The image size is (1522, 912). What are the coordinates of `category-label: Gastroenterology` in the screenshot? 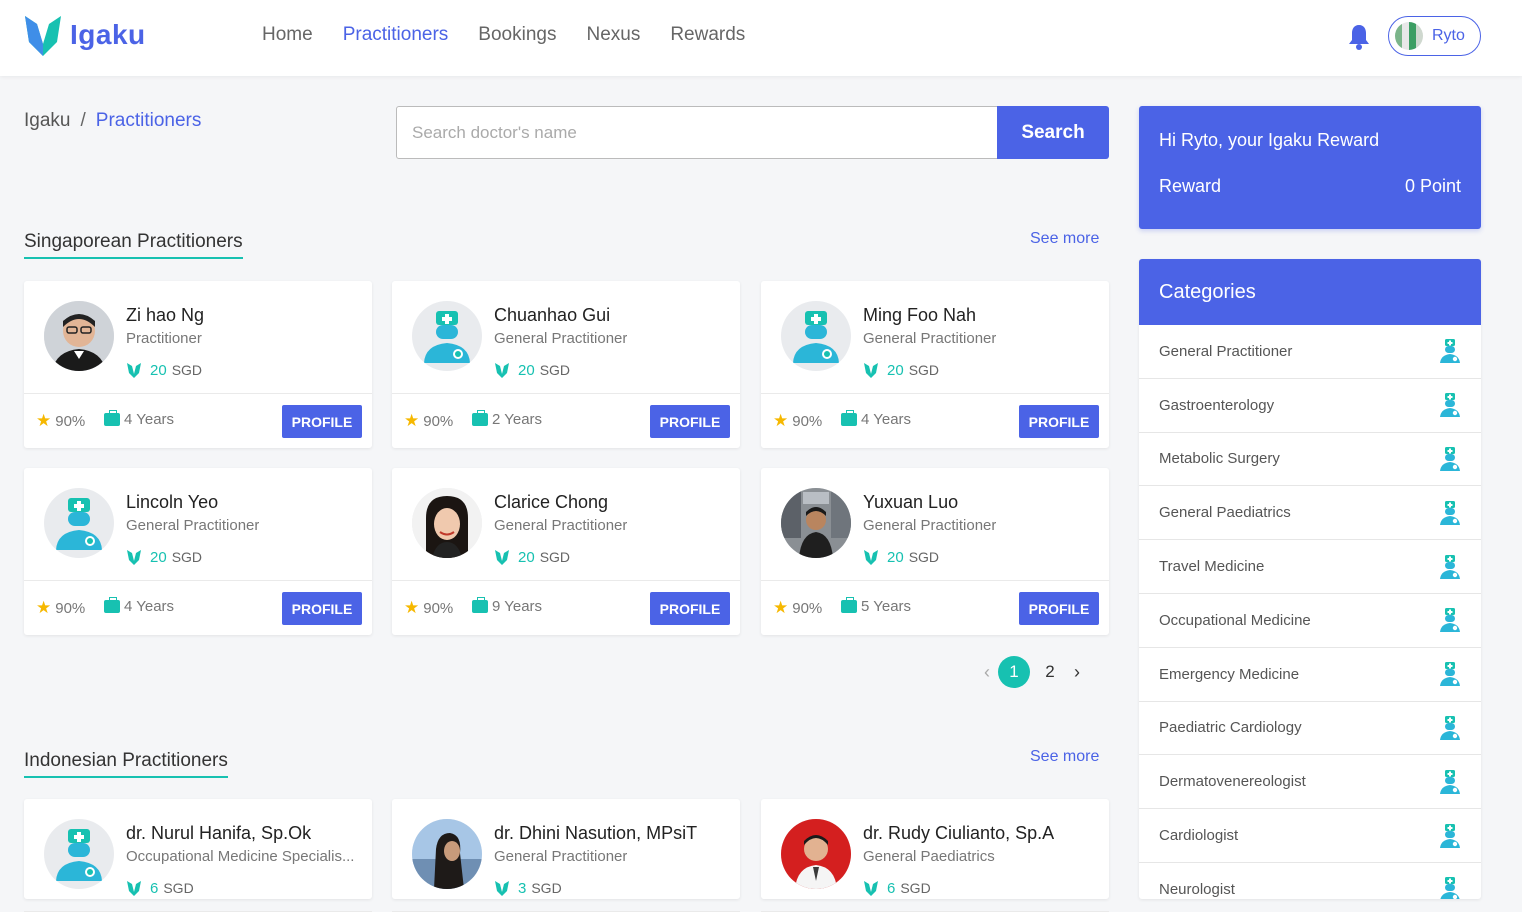 It's located at (1217, 405).